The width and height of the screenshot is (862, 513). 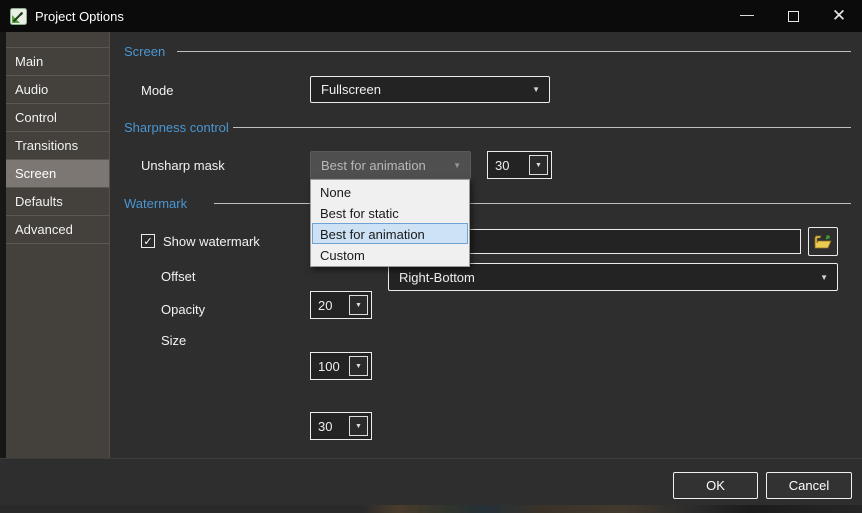 I want to click on mode-select: Fullscreen ▼, so click(x=430, y=89).